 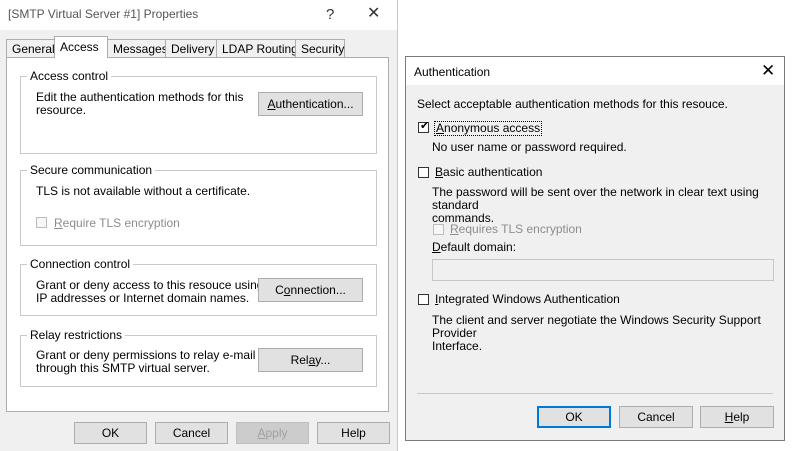 I want to click on checkmark-icon: ✔, so click(x=425, y=126).